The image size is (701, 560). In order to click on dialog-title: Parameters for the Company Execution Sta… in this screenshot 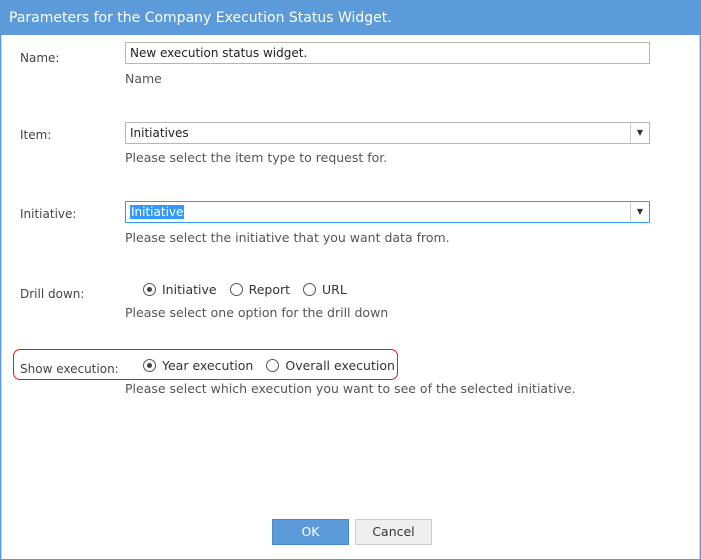, I will do `click(350, 18)`.